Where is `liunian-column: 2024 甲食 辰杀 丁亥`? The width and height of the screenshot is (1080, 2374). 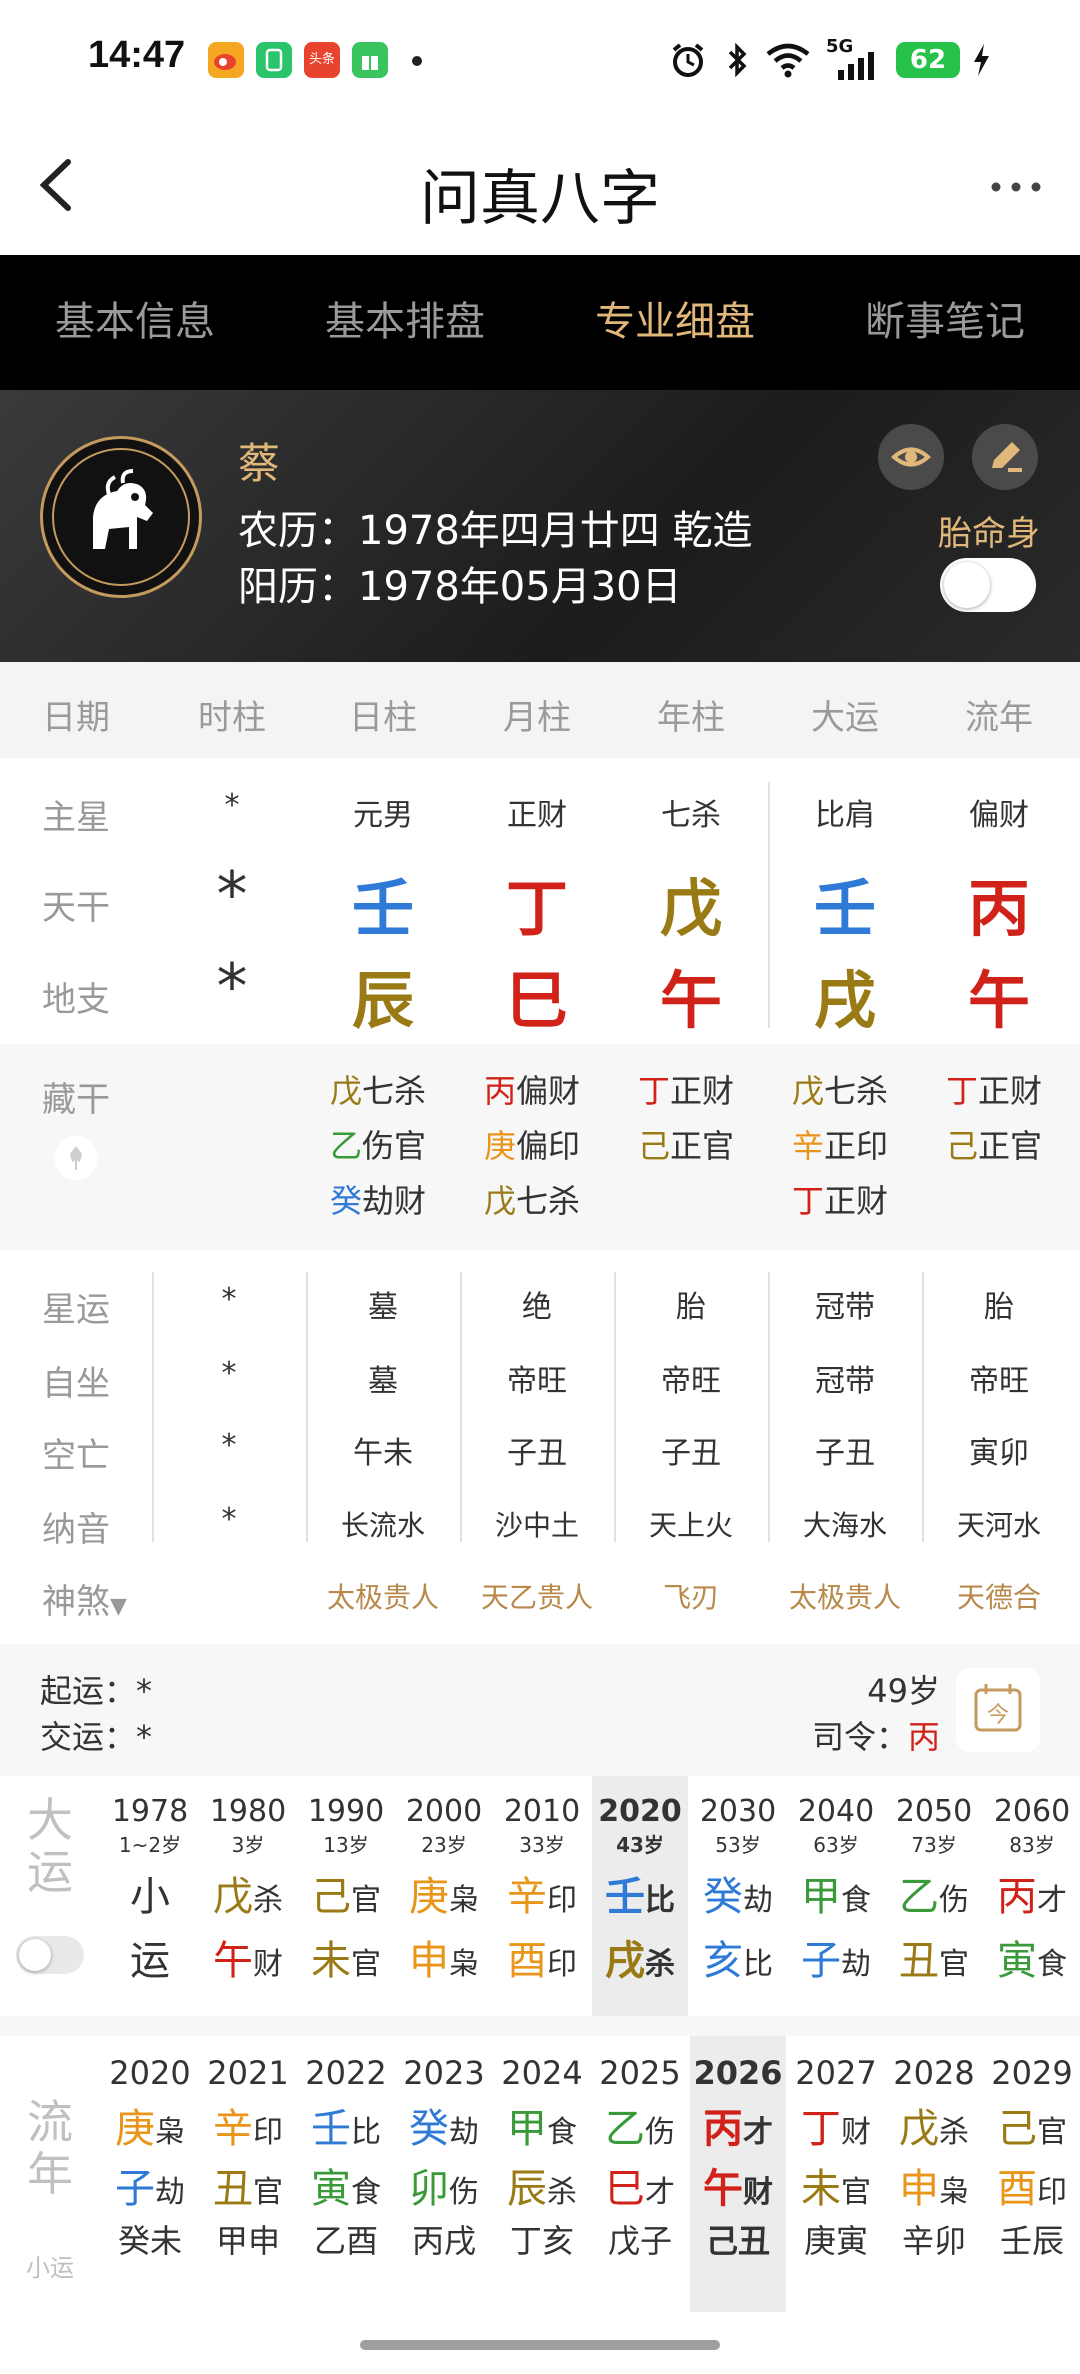
liunian-column: 2024 甲食 辰杀 丁亥 is located at coordinates (542, 2158).